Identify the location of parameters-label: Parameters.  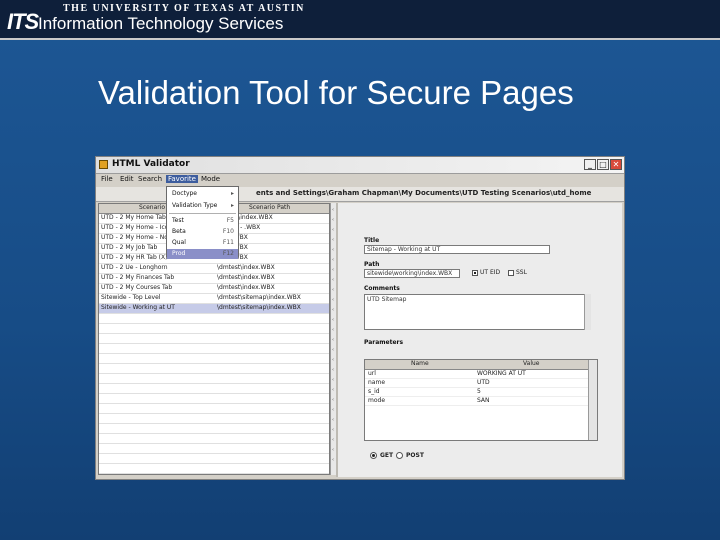
(384, 342).